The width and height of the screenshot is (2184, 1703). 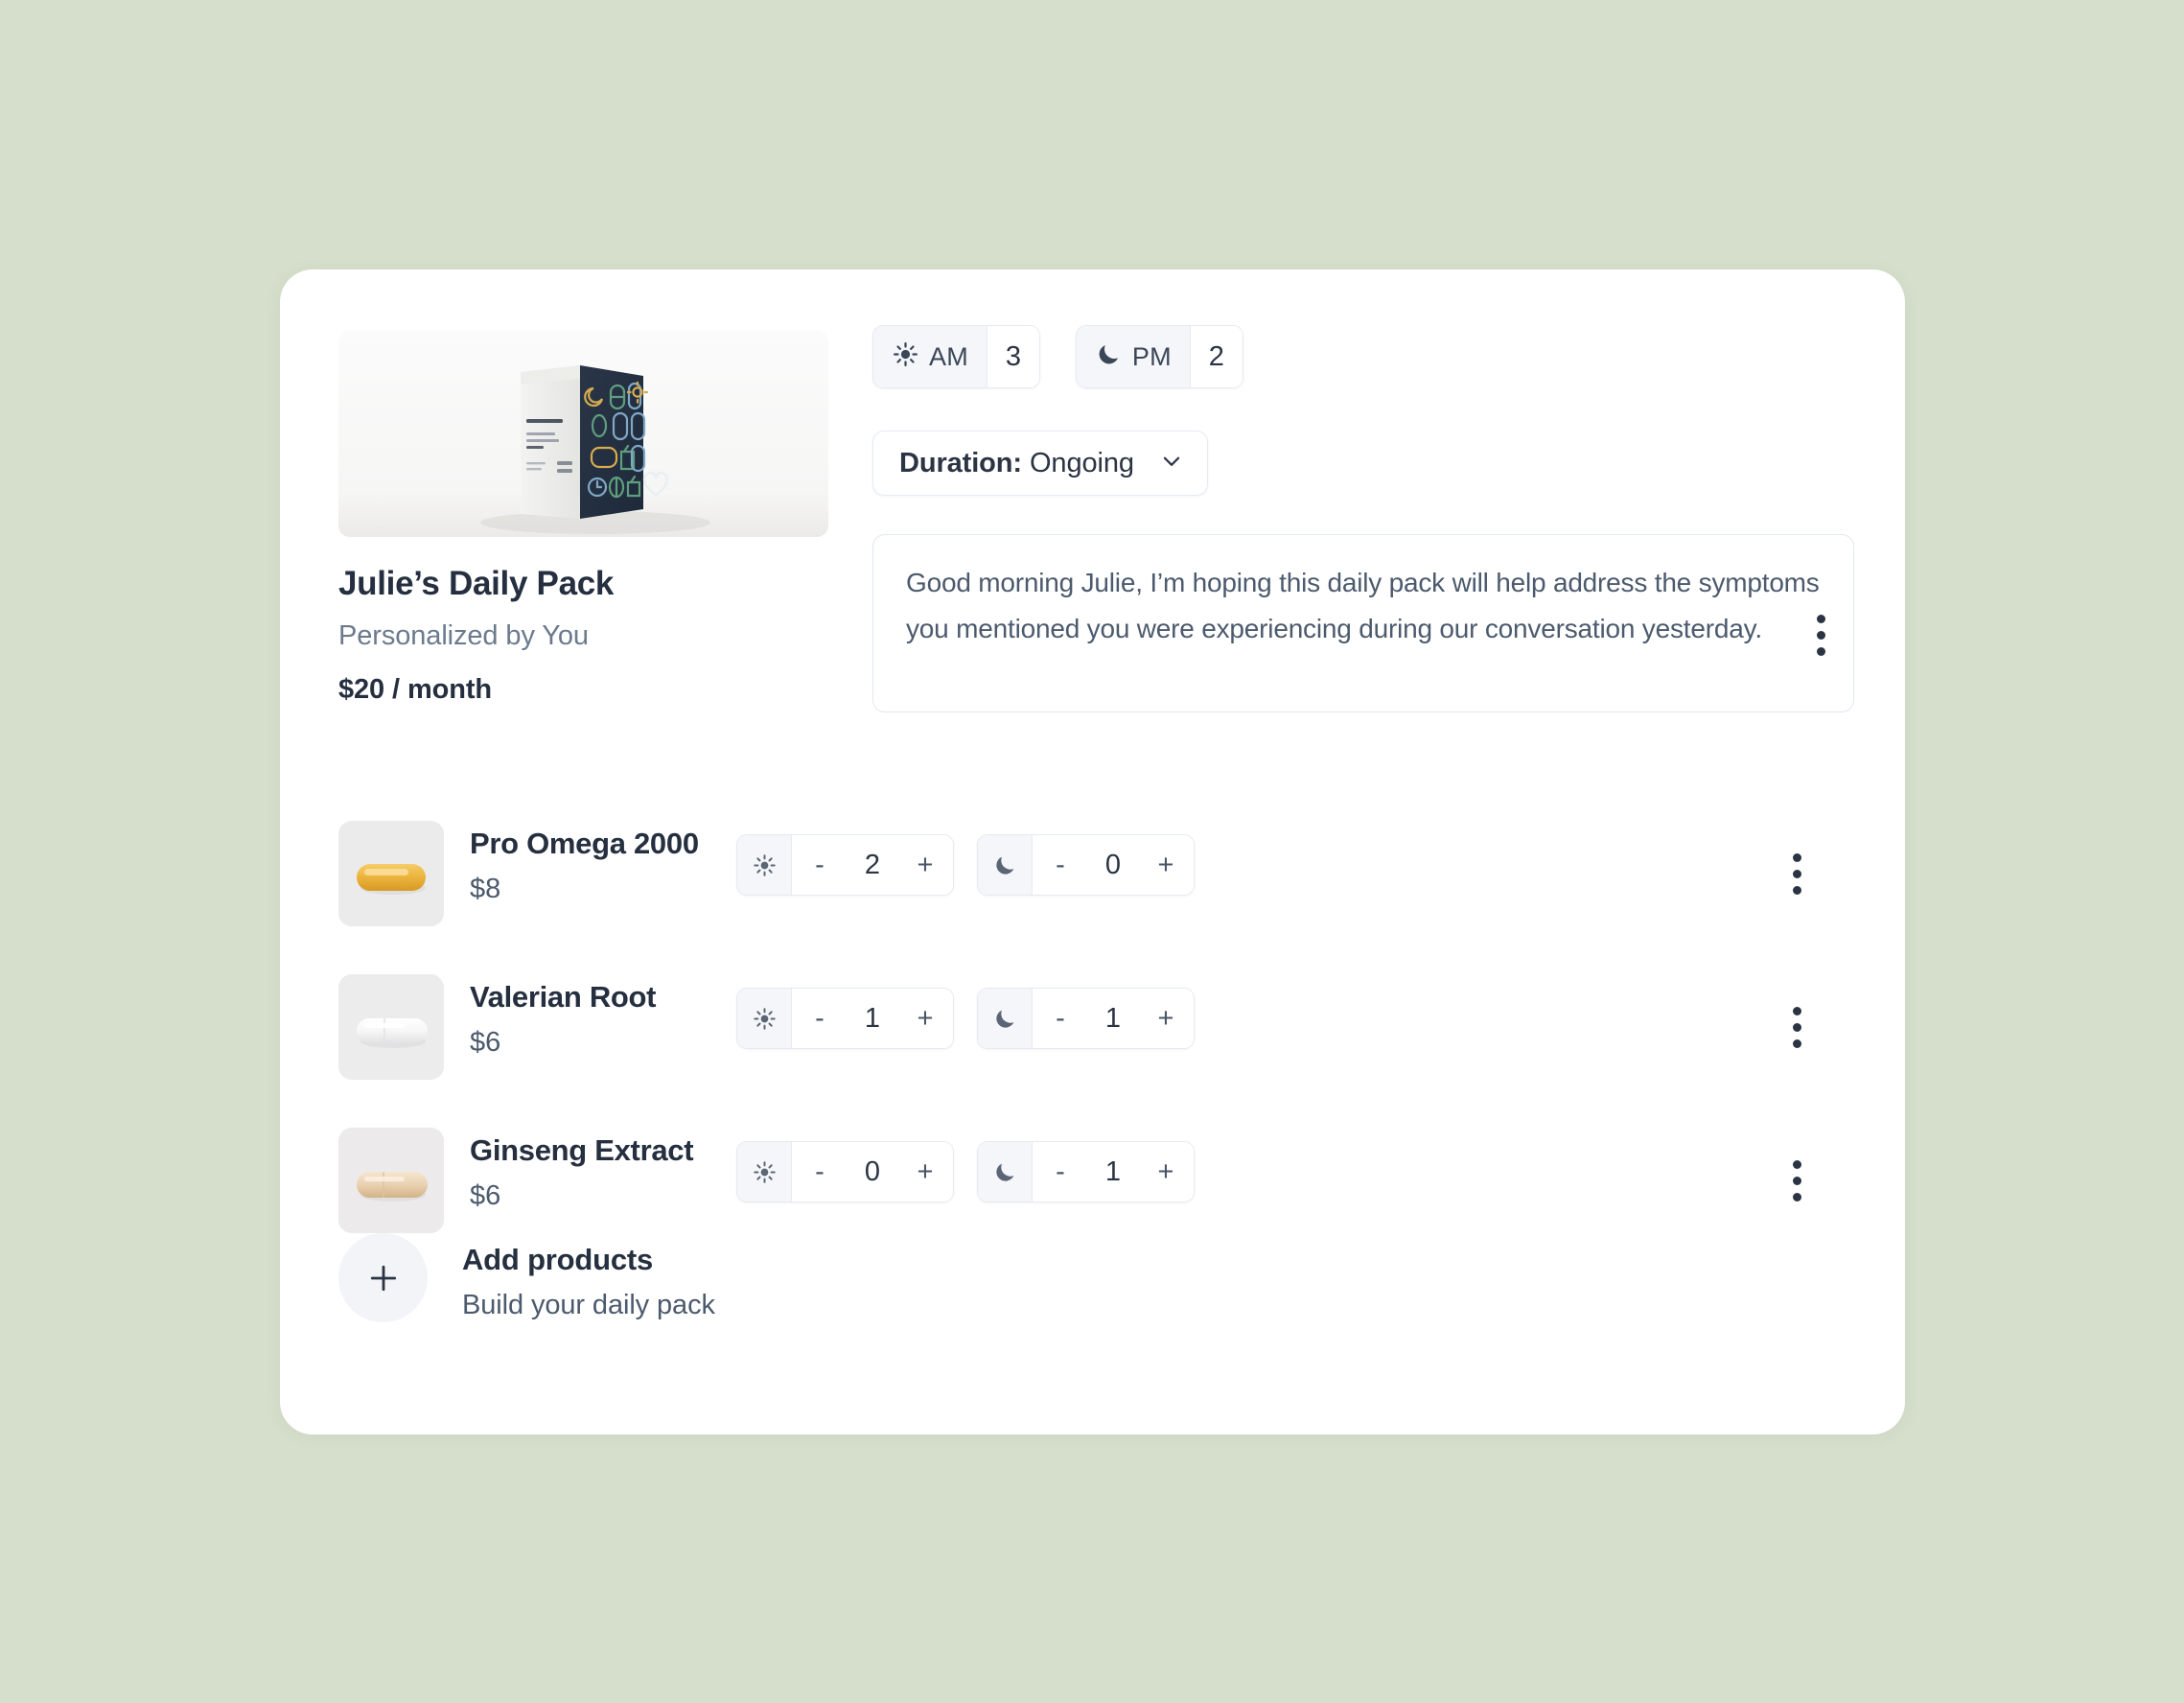 I want to click on beige-capsule-image, so click(x=391, y=1180).